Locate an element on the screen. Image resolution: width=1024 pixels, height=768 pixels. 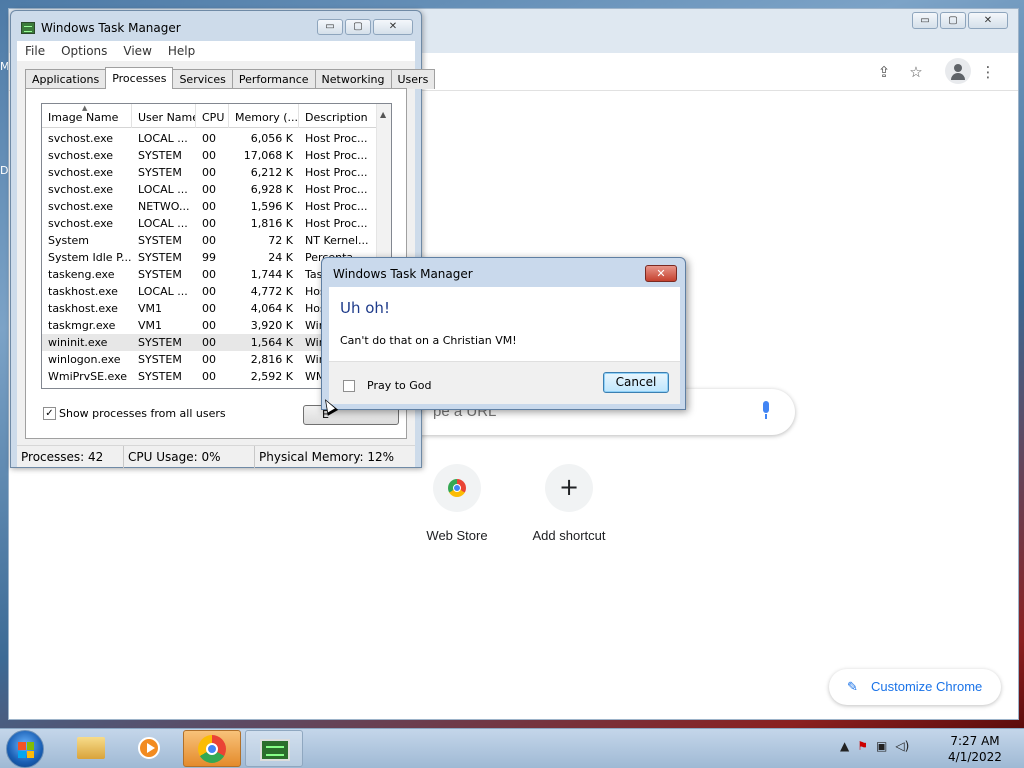
menu-file: File is located at coordinates (35, 51).